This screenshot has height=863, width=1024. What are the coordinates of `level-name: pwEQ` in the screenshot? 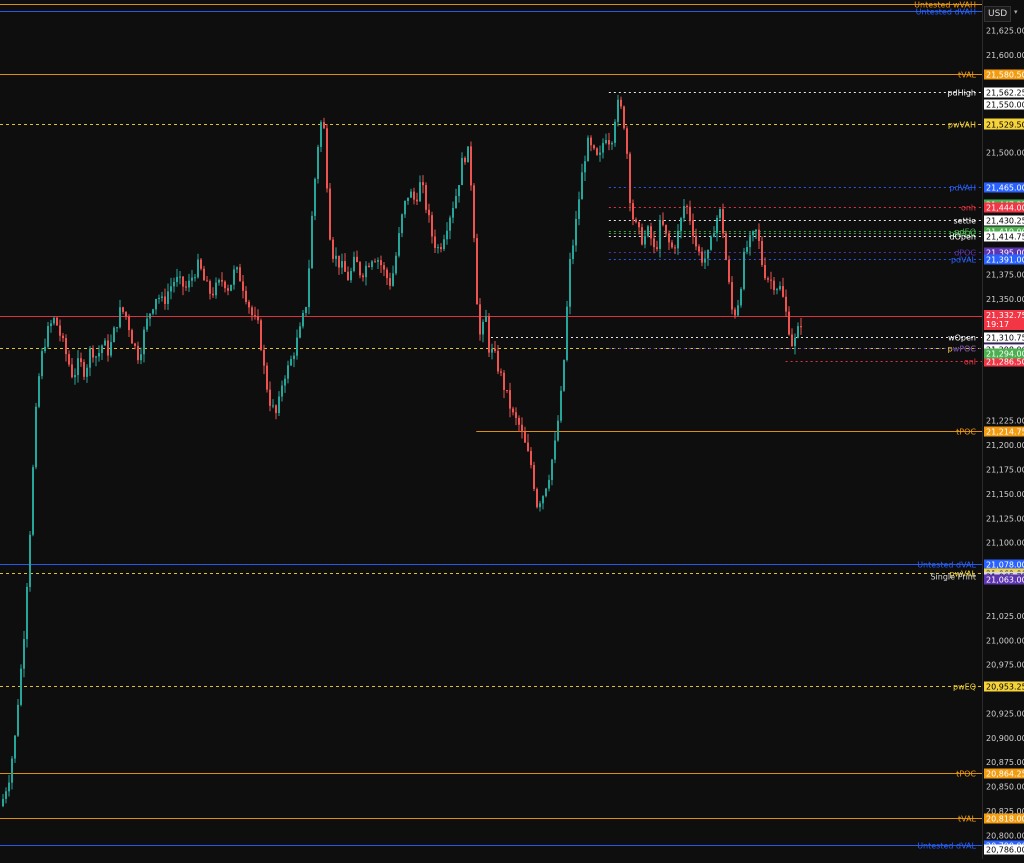 It's located at (964, 687).